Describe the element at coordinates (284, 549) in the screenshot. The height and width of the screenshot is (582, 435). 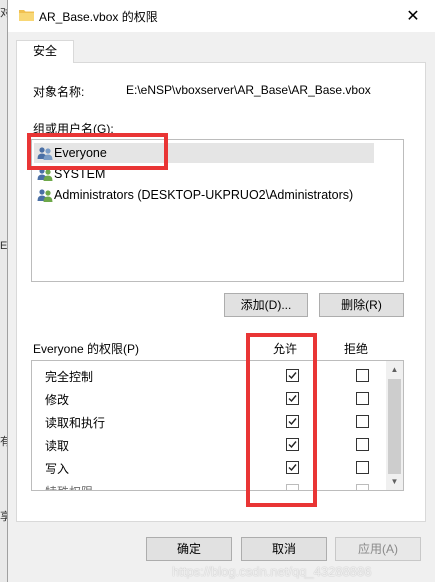
I see `cancel-button: 取消` at that location.